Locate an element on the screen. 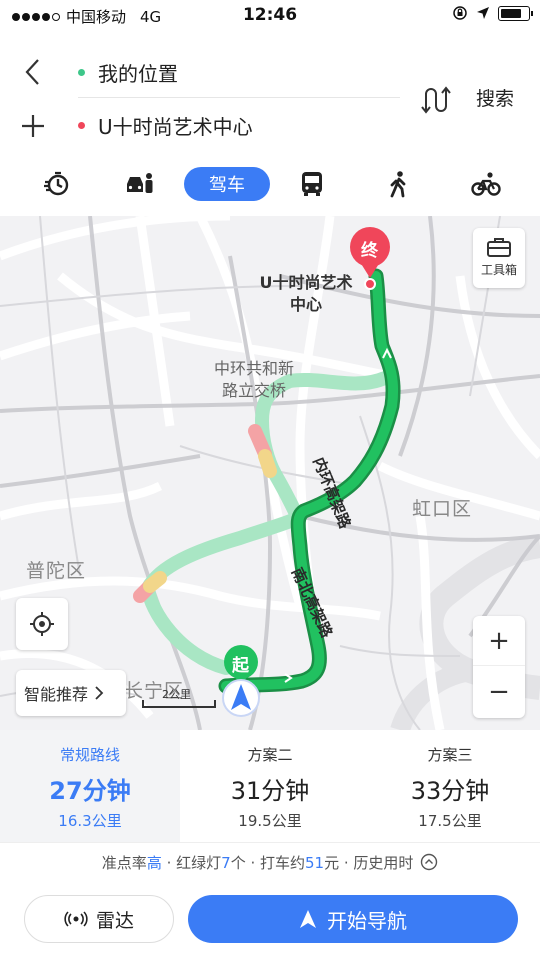 Image resolution: width=540 pixels, height=960 pixels. tab-bus is located at coordinates (312, 184).